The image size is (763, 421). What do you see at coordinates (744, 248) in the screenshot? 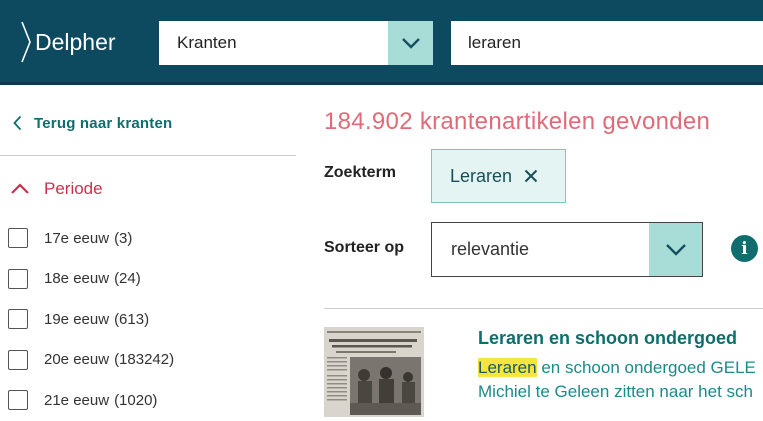
I see `info-icon: i` at bounding box center [744, 248].